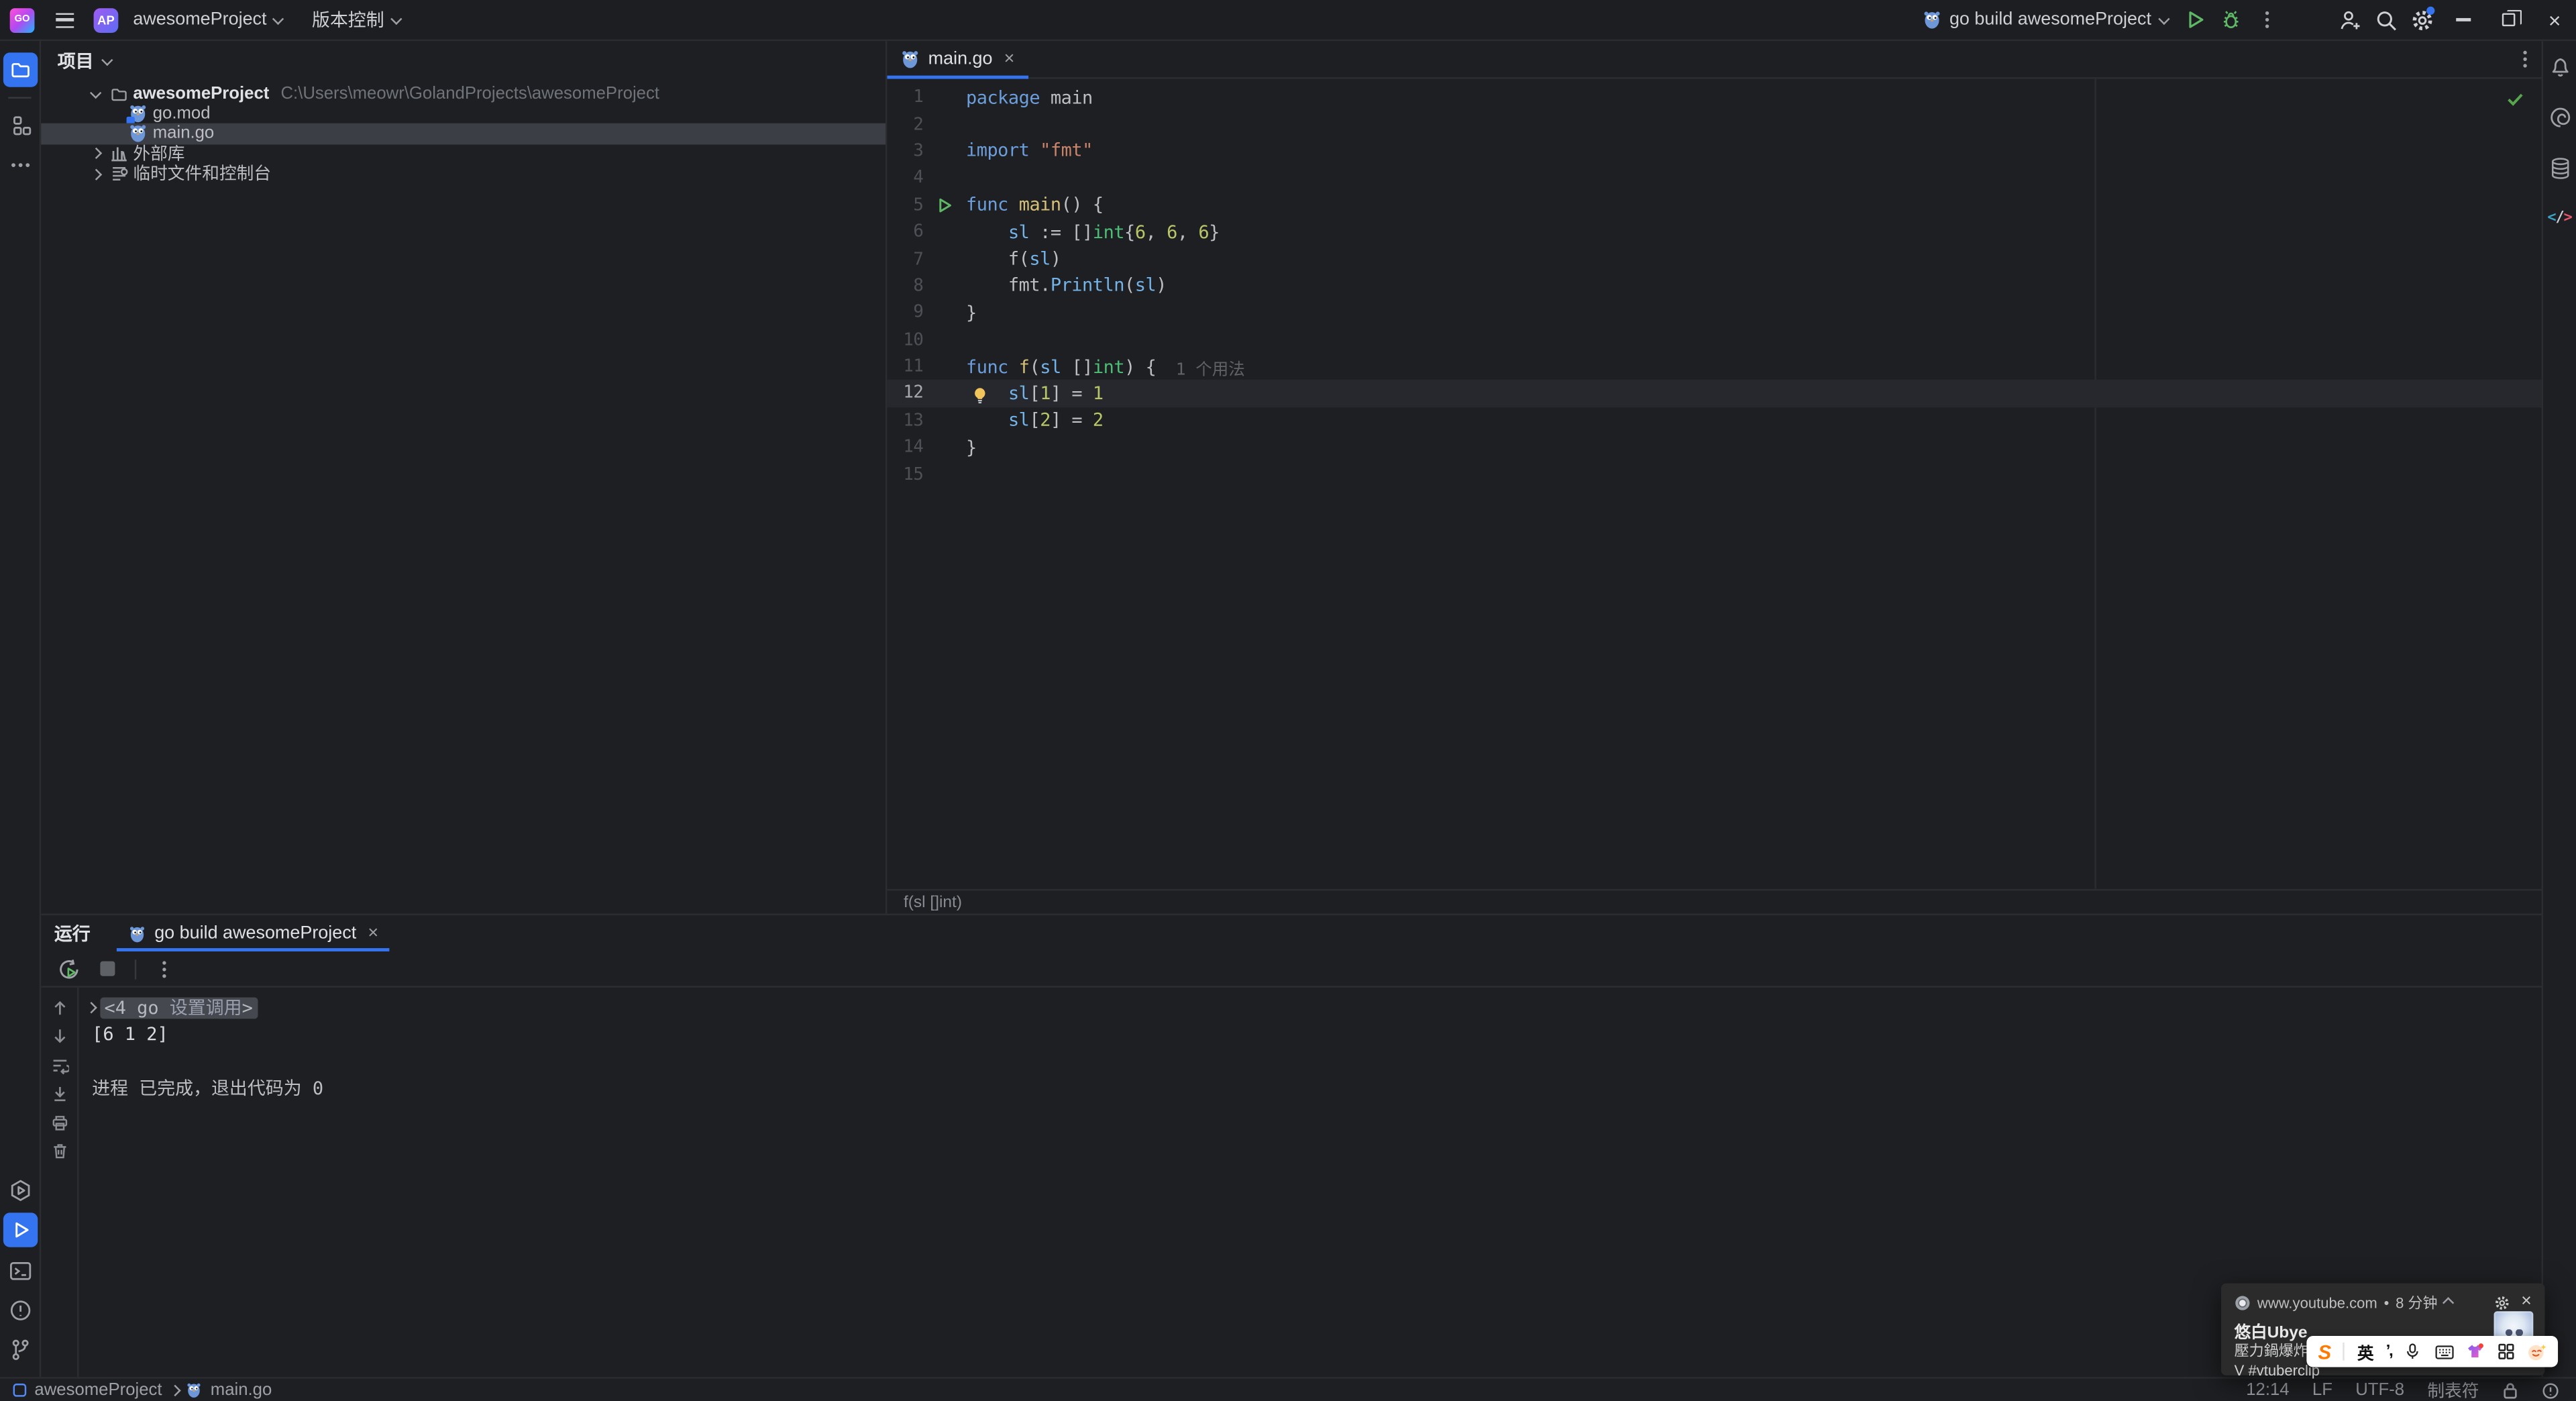 The height and width of the screenshot is (1401, 2576). I want to click on left-toolbar, so click(21, 709).